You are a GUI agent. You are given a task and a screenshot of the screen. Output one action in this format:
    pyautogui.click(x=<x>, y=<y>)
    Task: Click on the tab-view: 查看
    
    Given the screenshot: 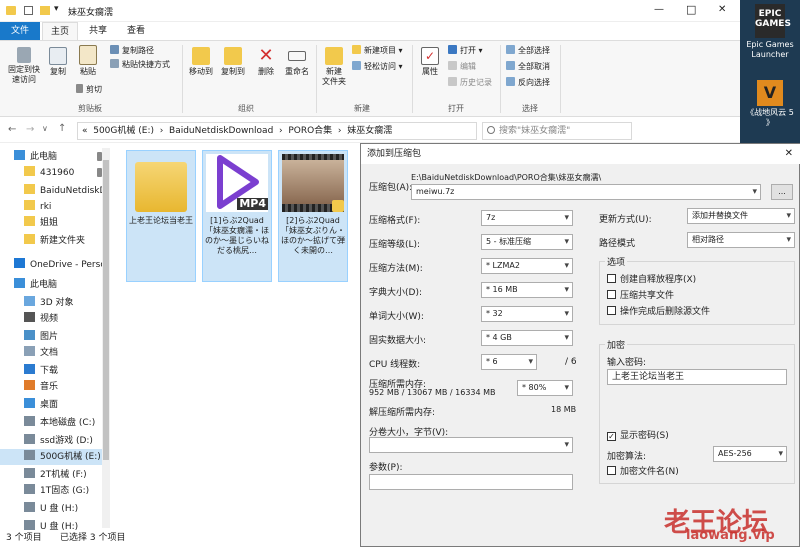 What is the action you would take?
    pyautogui.click(x=136, y=31)
    